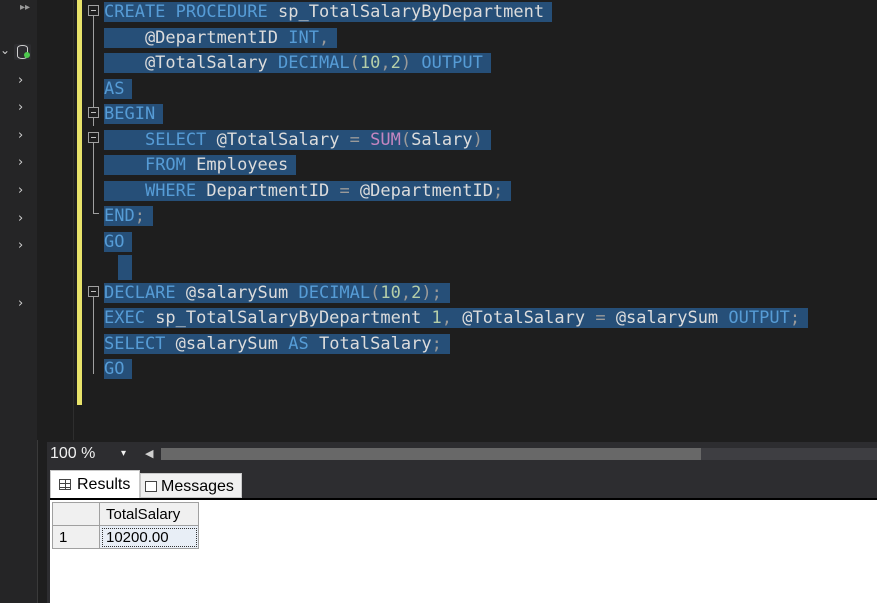 This screenshot has height=603, width=877. What do you see at coordinates (104, 484) in the screenshot?
I see `tab-results-label: Results` at bounding box center [104, 484].